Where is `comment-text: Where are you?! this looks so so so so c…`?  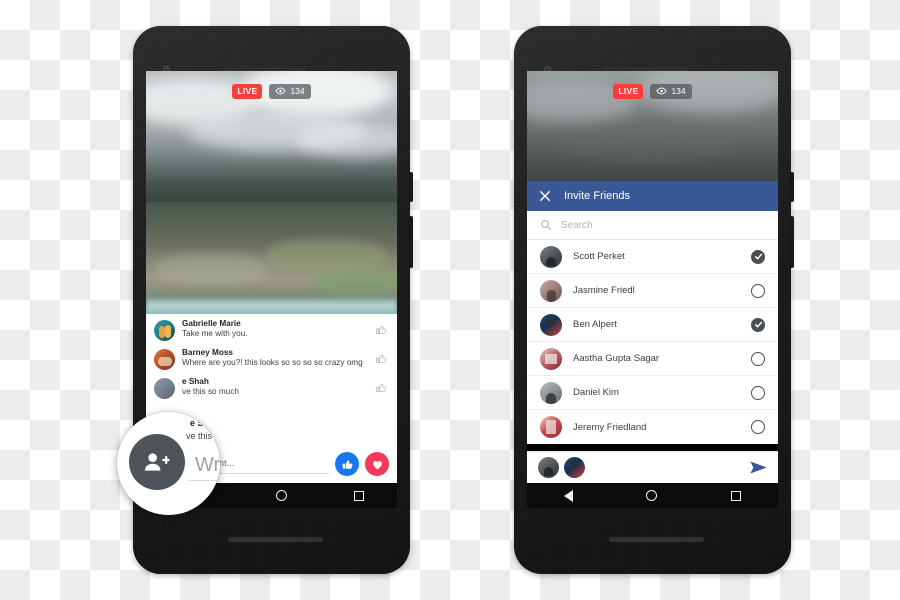
comment-text: Where are you?! this looks so so so so c… is located at coordinates (272, 363).